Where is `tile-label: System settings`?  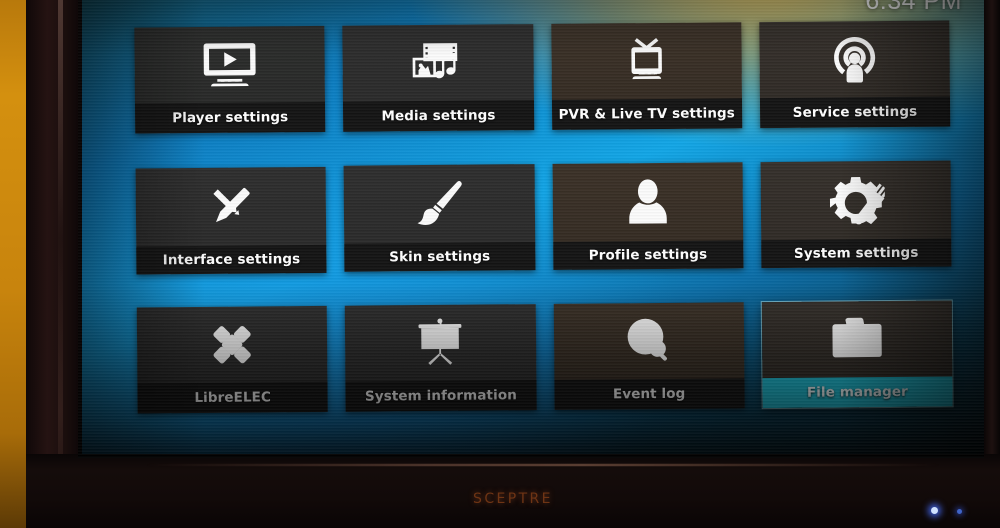
tile-label: System settings is located at coordinates (856, 253).